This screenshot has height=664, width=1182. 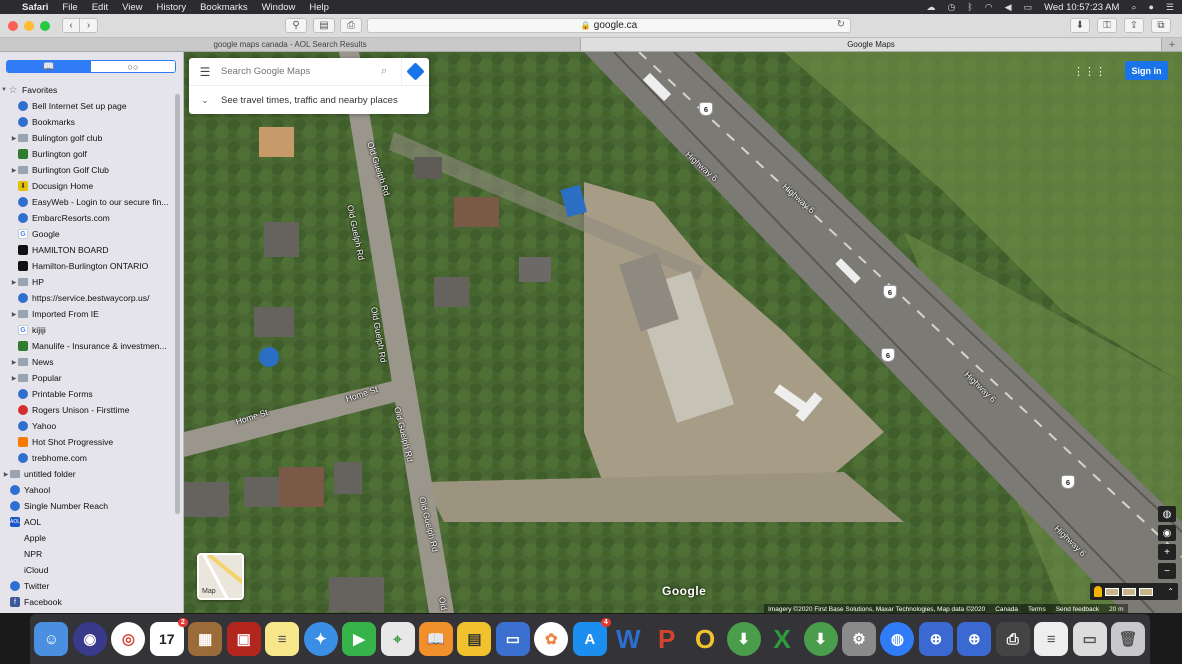 I want to click on wifi-icon: ◠, so click(x=989, y=7).